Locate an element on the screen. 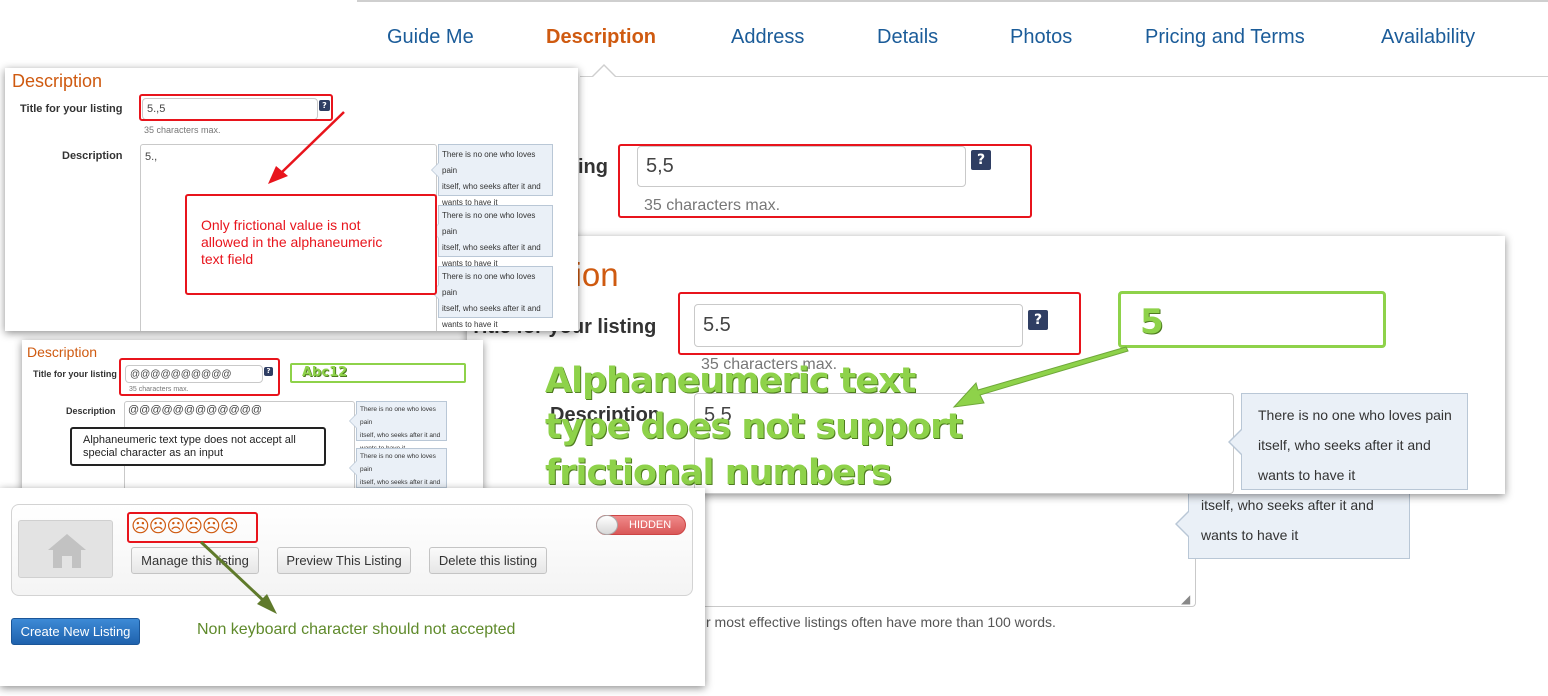 This screenshot has width=1548, height=696. chars-hint: 35 characters max. is located at coordinates (182, 130).